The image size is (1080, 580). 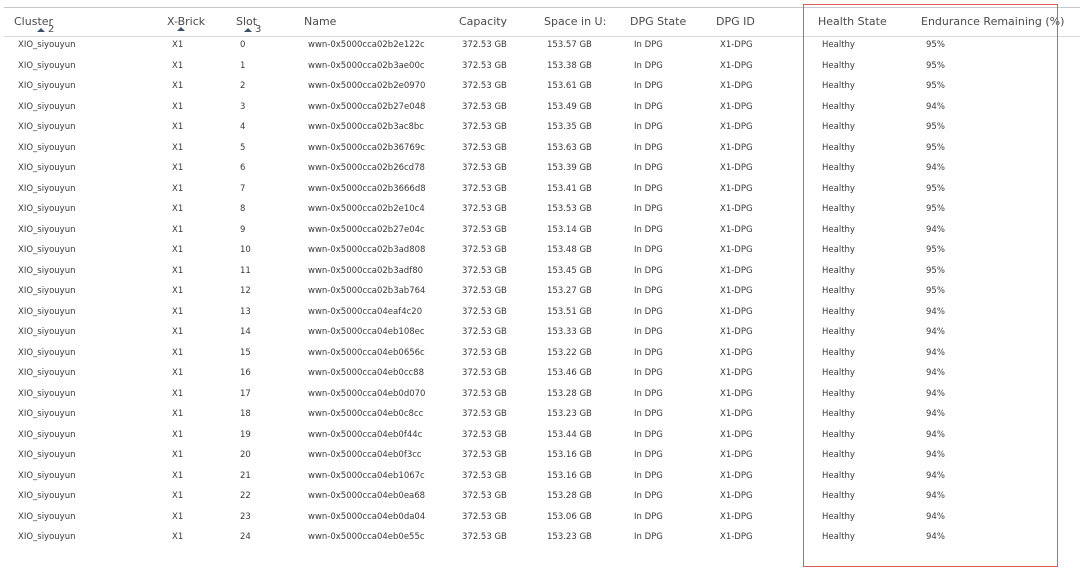 I want to click on column-header-dpg-state: DPG State, so click(x=658, y=21).